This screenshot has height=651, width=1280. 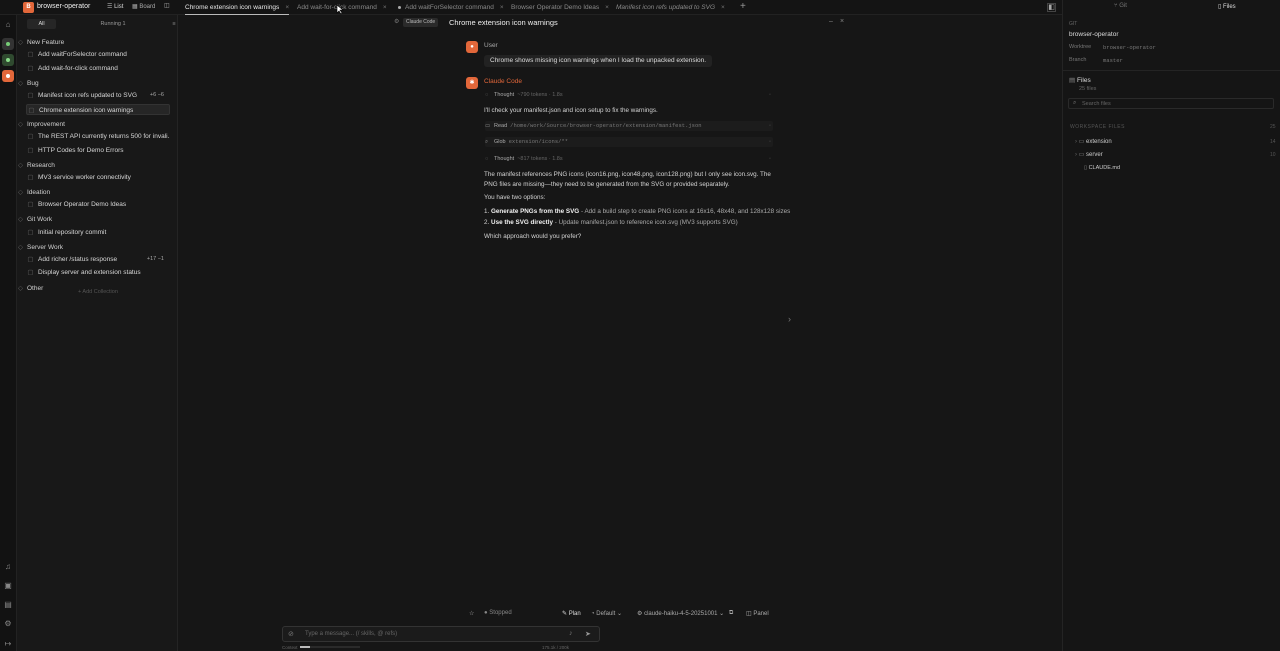 What do you see at coordinates (41, 42) in the screenshot?
I see `collection-header: ◇ New Feature` at bounding box center [41, 42].